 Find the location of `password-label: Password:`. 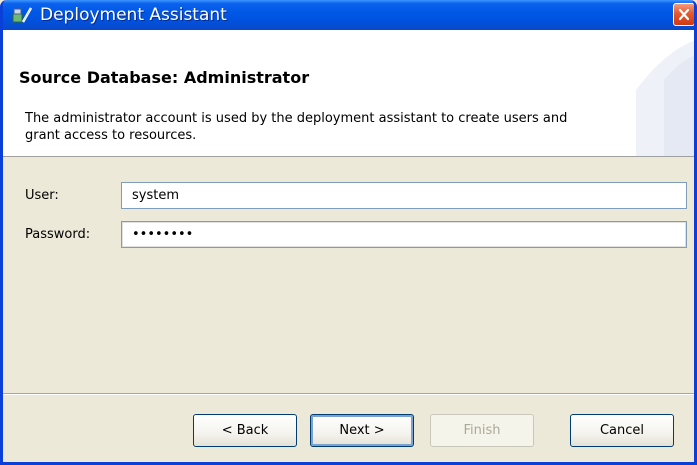

password-label: Password: is located at coordinates (58, 234).